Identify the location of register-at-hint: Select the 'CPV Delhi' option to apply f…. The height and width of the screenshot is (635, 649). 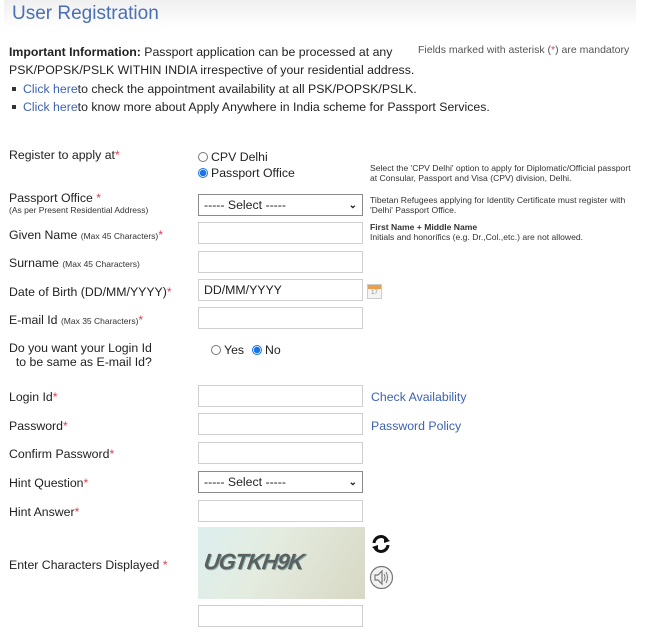
(500, 173).